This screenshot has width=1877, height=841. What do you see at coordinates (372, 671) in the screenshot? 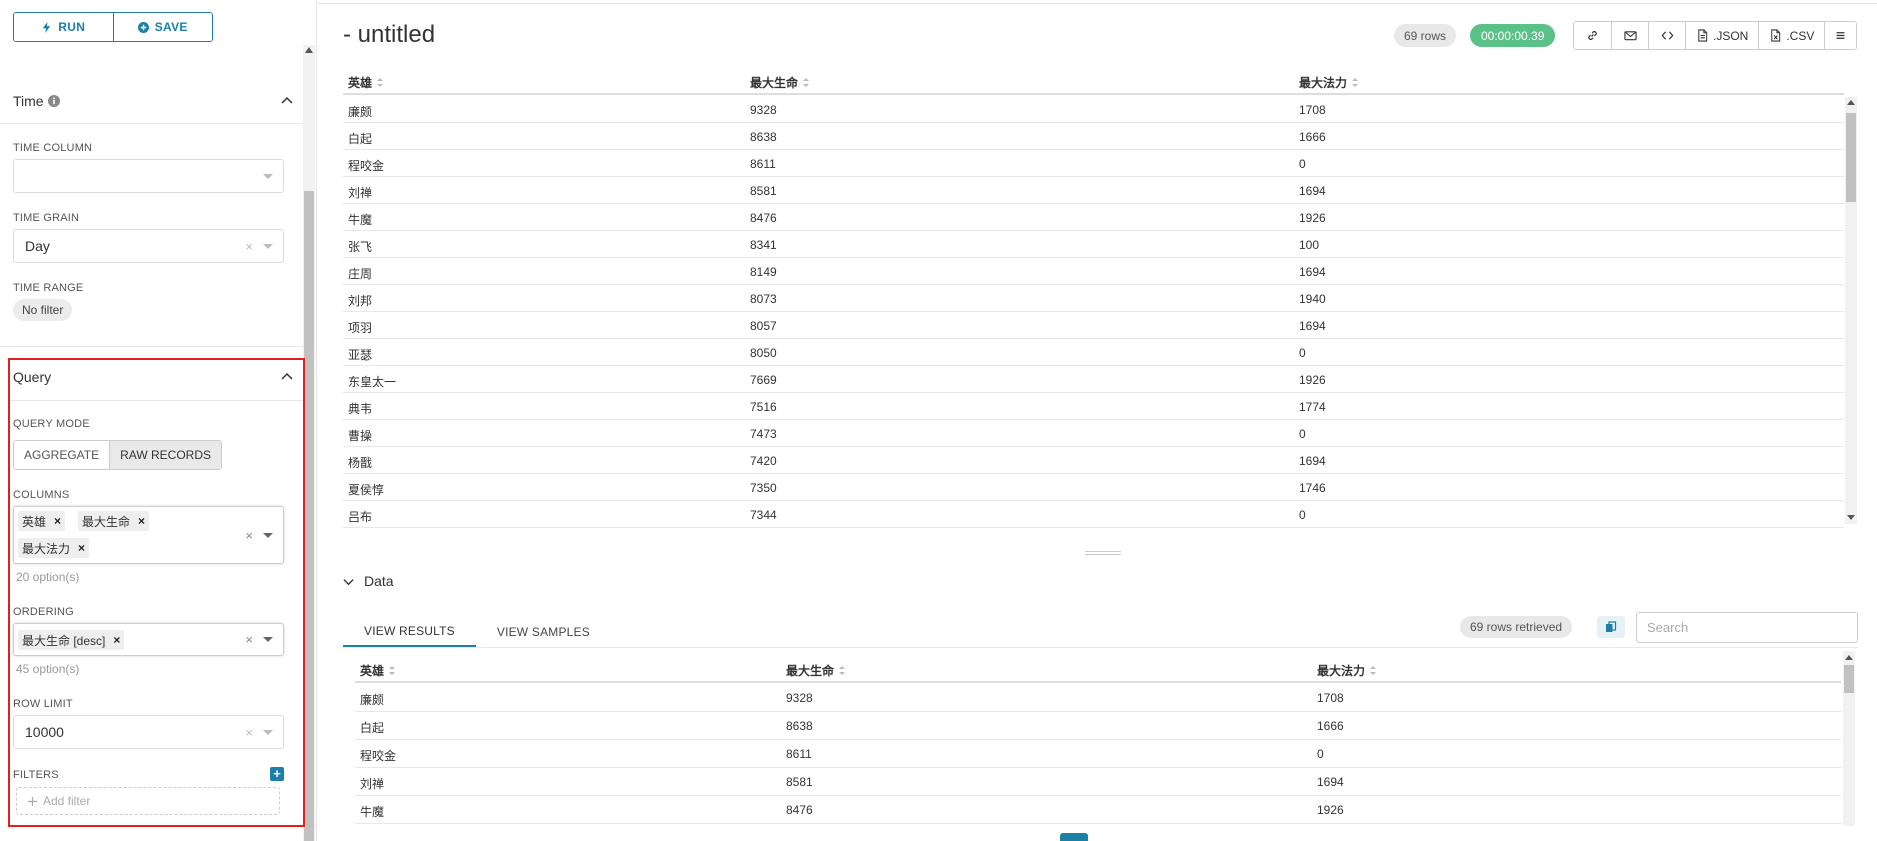
I see `column-header-label: 英雄` at bounding box center [372, 671].